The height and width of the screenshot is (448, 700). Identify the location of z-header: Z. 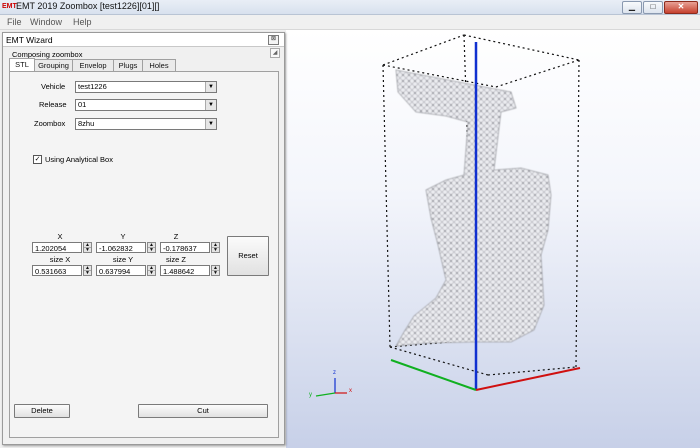
(176, 236).